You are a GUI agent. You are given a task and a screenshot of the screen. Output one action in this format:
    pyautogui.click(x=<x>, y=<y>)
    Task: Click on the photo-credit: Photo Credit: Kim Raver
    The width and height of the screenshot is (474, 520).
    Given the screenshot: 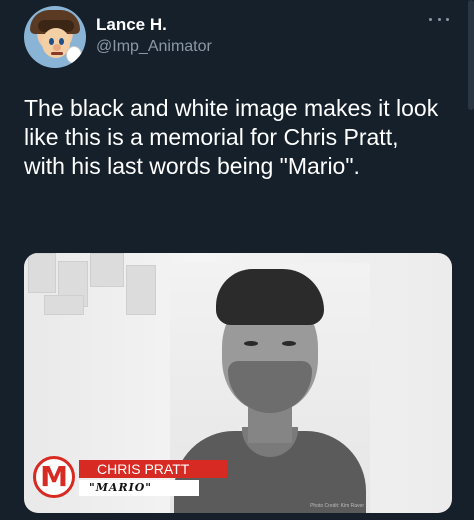 What is the action you would take?
    pyautogui.click(x=337, y=506)
    